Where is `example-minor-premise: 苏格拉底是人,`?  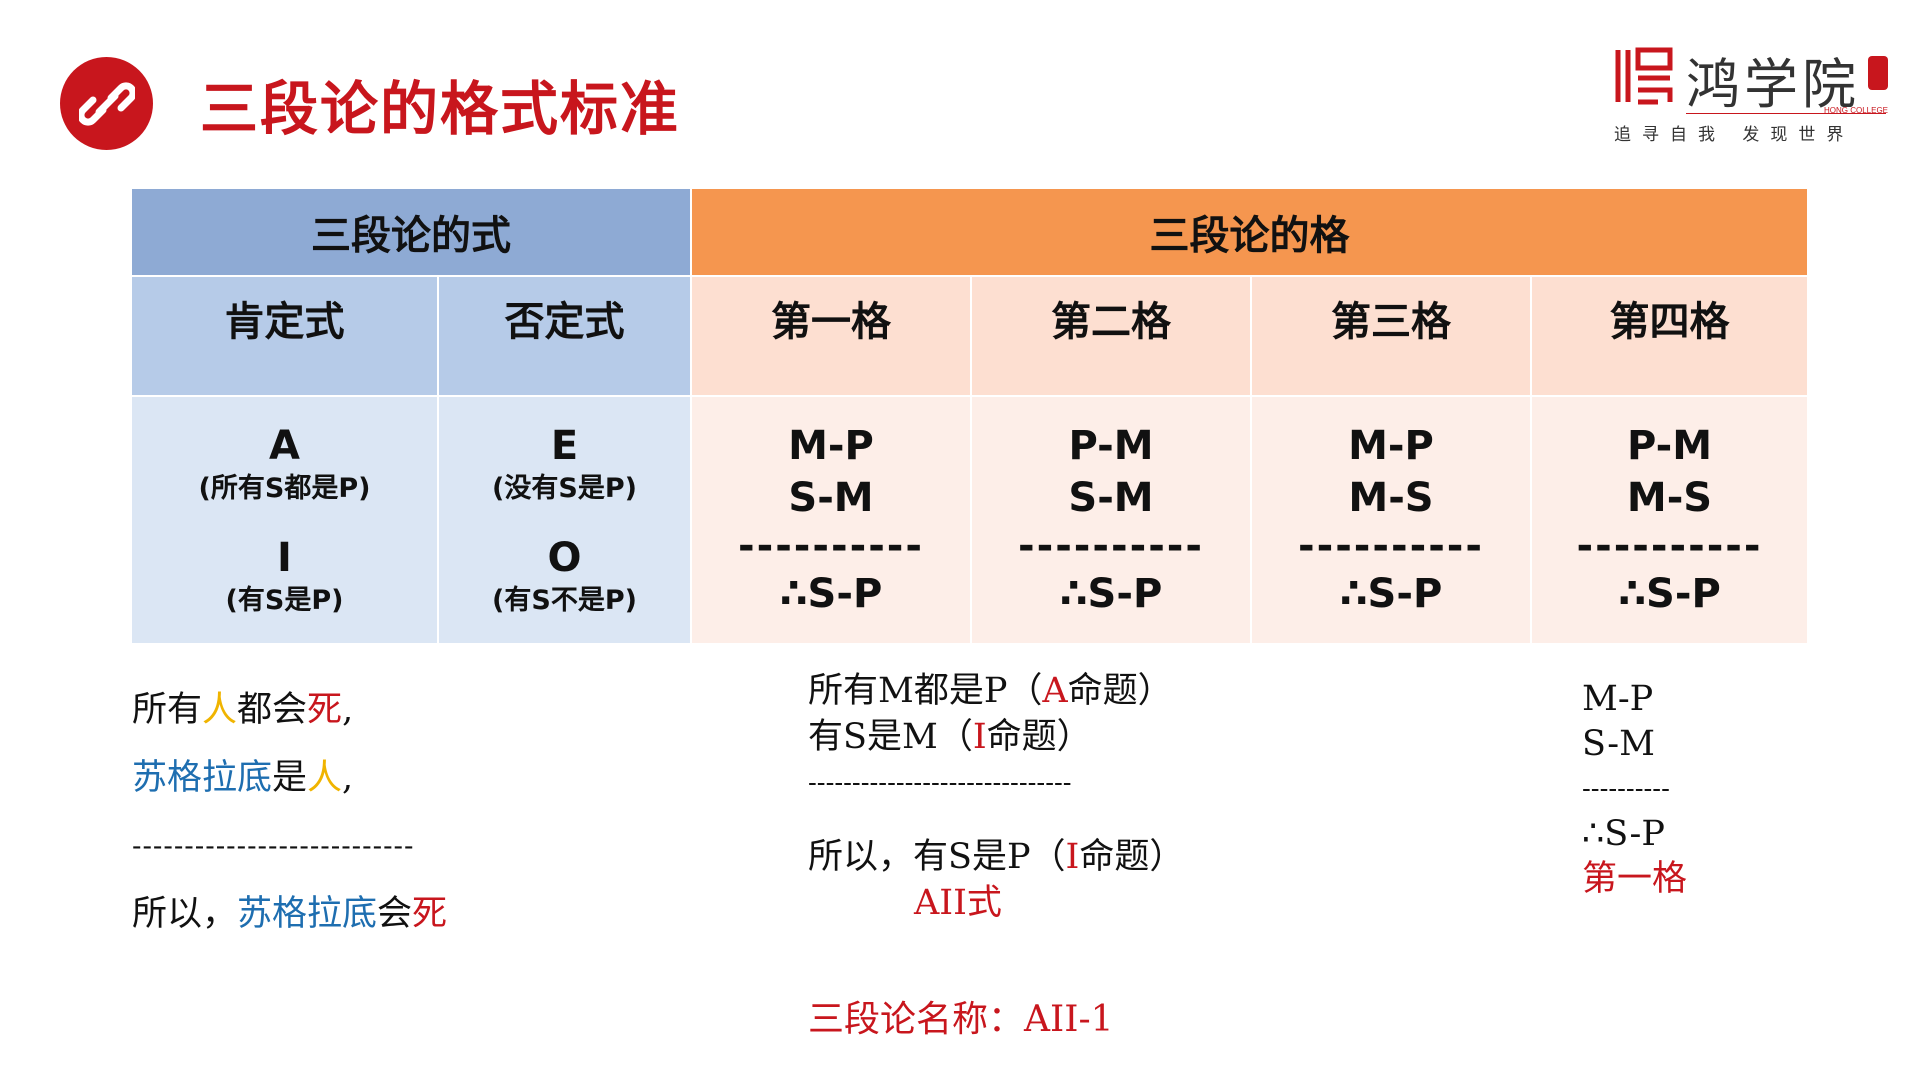 example-minor-premise: 苏格拉底是人, is located at coordinates (243, 778).